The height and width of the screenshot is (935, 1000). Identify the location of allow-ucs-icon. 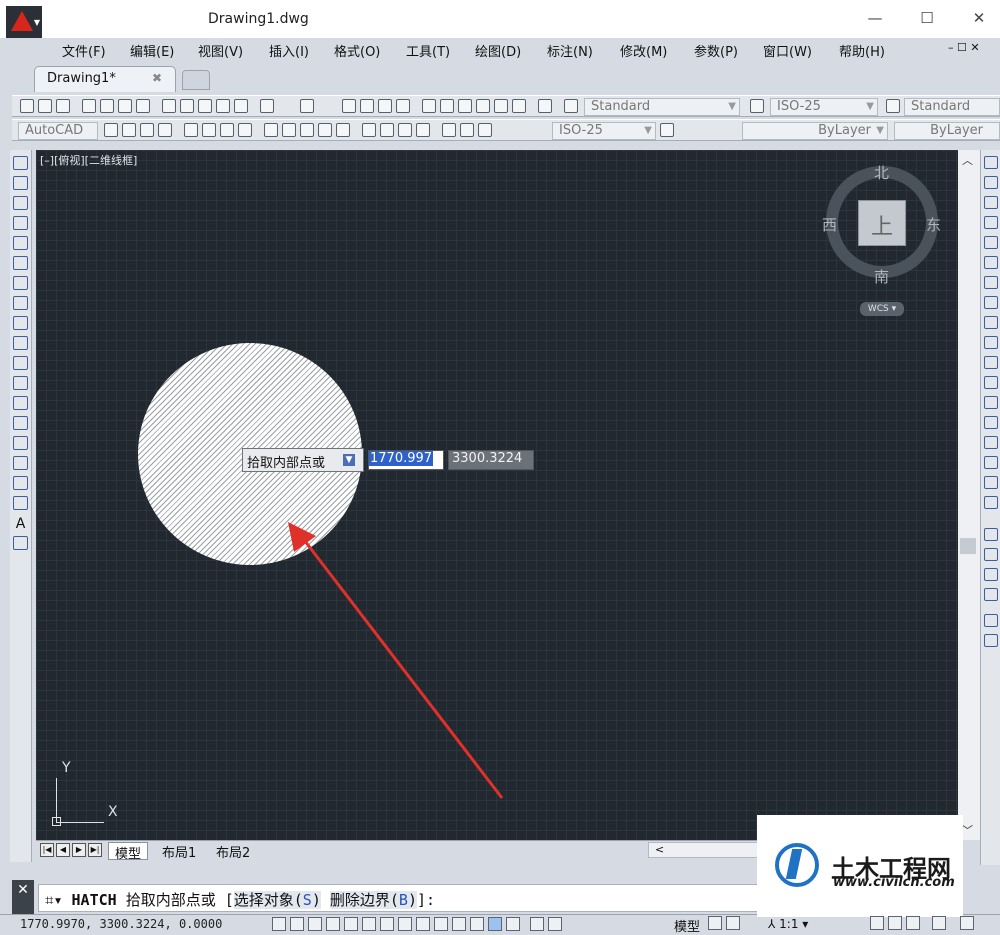
(423, 924).